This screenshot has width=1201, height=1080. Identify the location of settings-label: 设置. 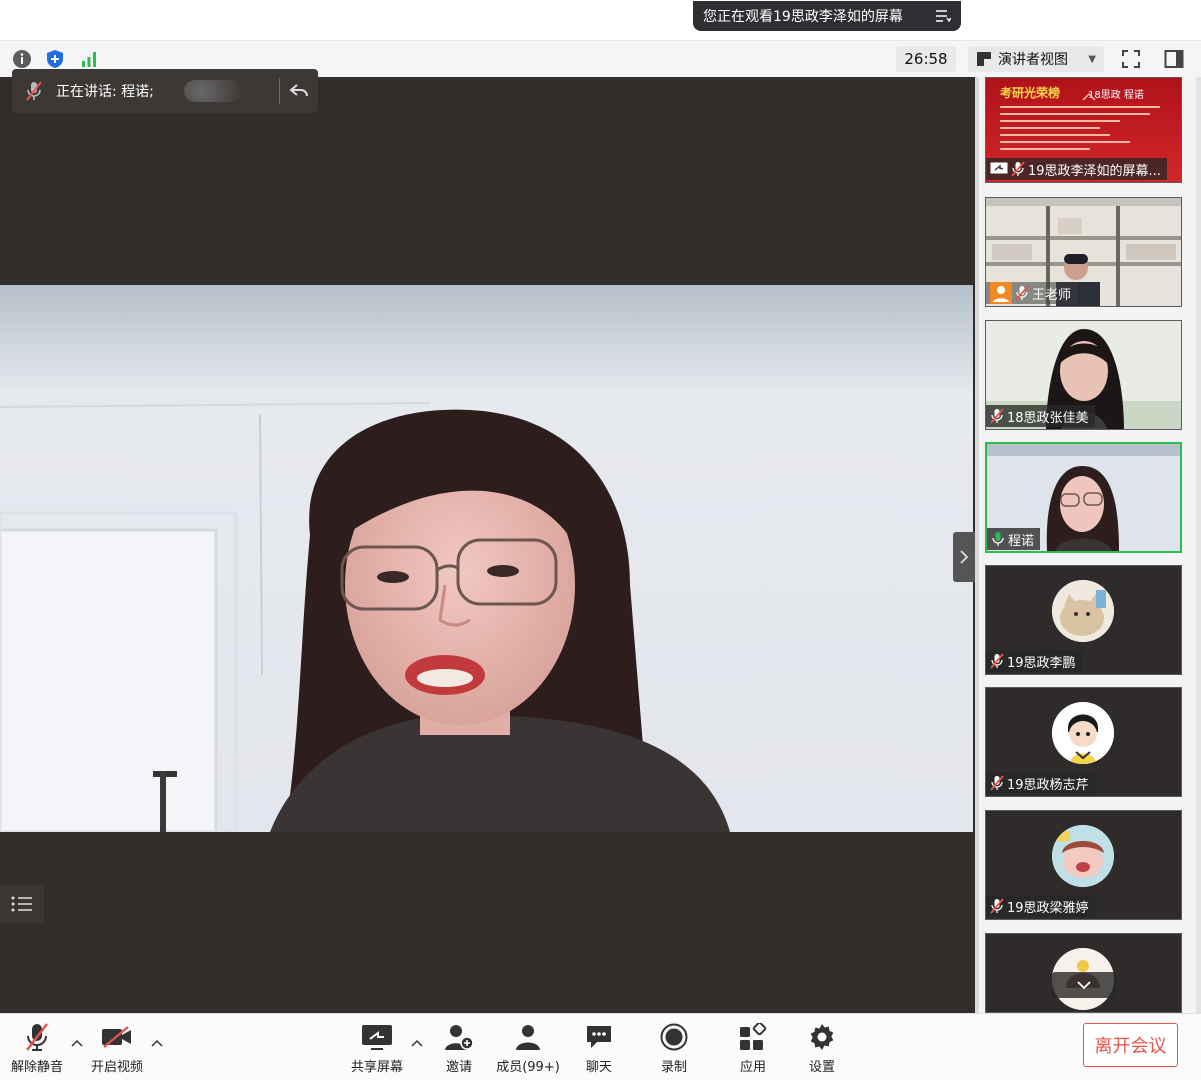
(821, 1067).